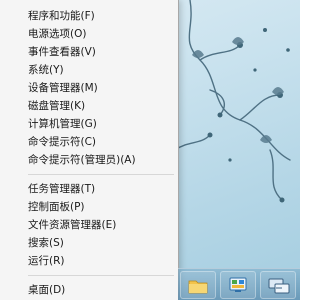 This screenshot has height=300, width=320. What do you see at coordinates (89, 207) in the screenshot?
I see `menu-item-control-panel: 控制面板(P)` at bounding box center [89, 207].